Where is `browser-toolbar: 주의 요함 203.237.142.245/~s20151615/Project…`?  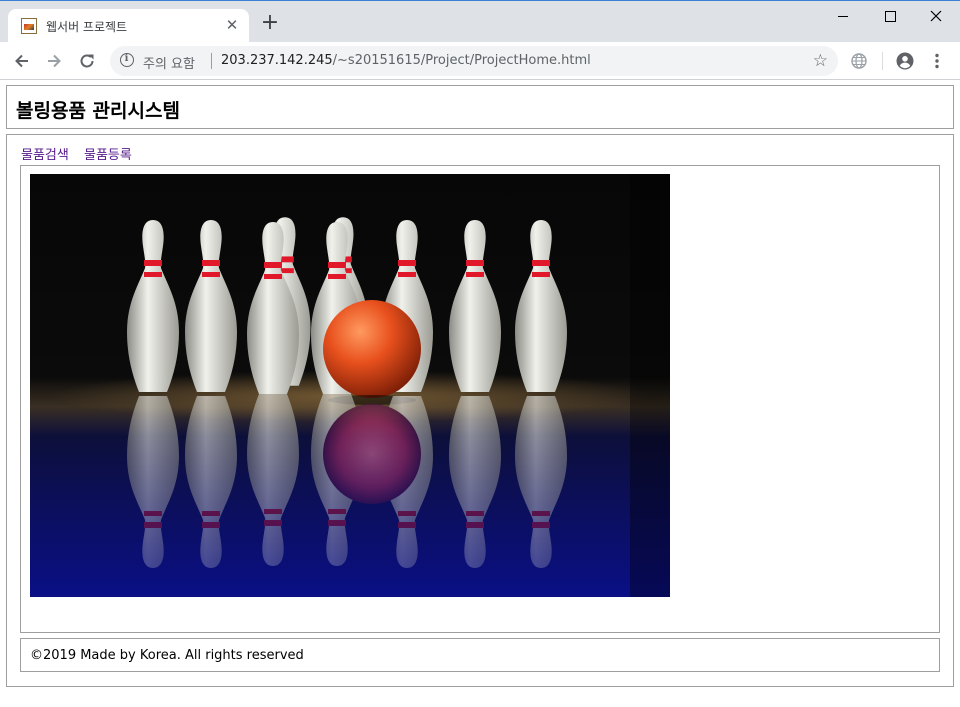
browser-toolbar: 주의 요함 203.237.142.245/~s20151615/Project… is located at coordinates (480, 61).